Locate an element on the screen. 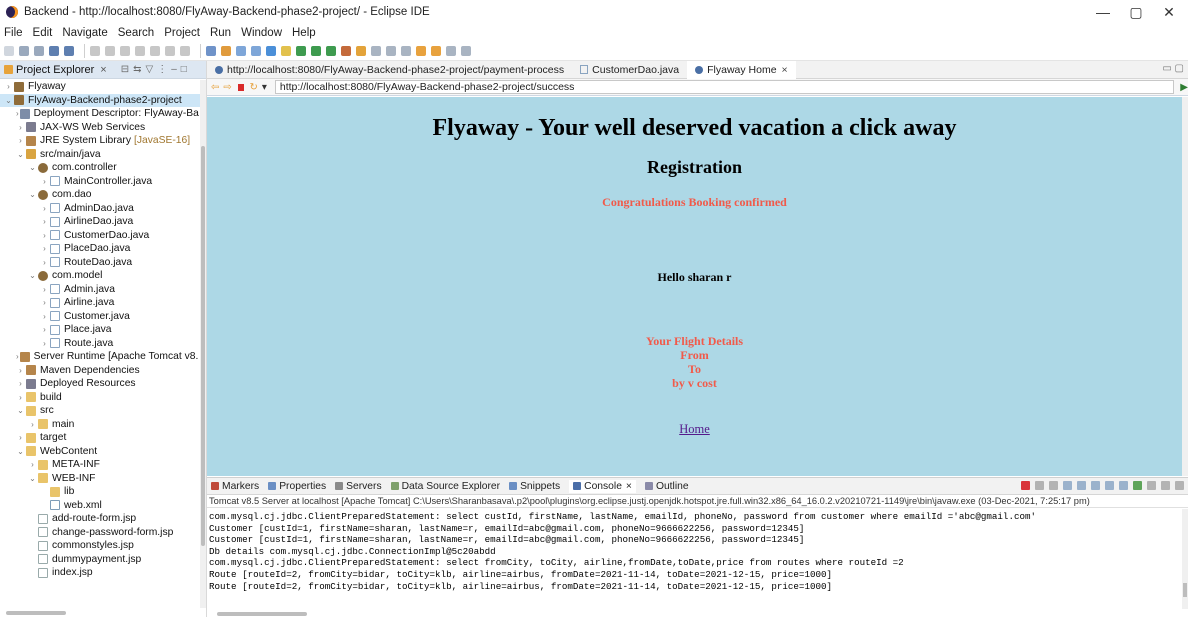  web-services-icon is located at coordinates (226, 50).